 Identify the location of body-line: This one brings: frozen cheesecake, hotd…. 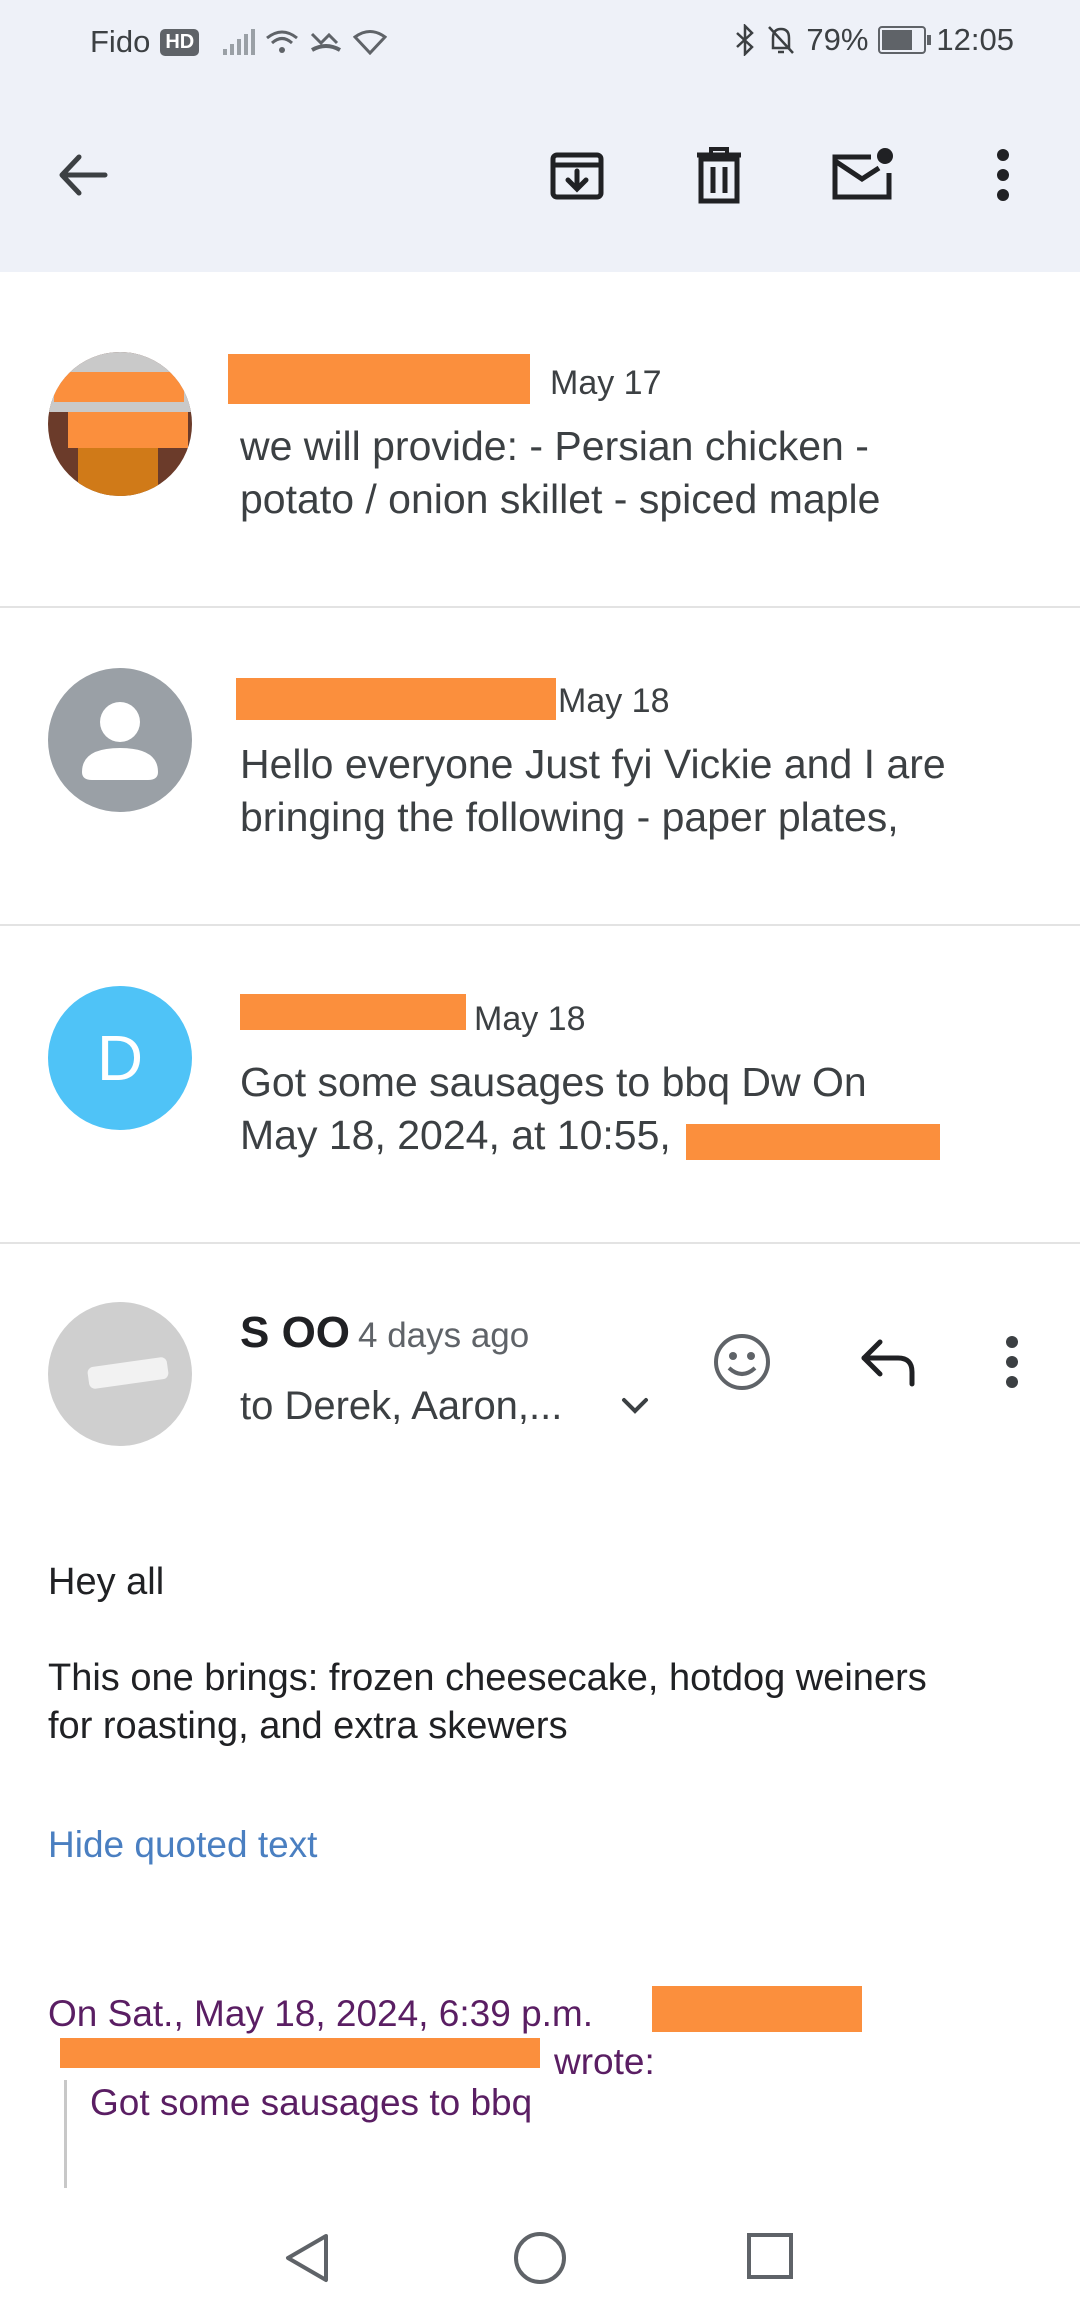
(487, 1678).